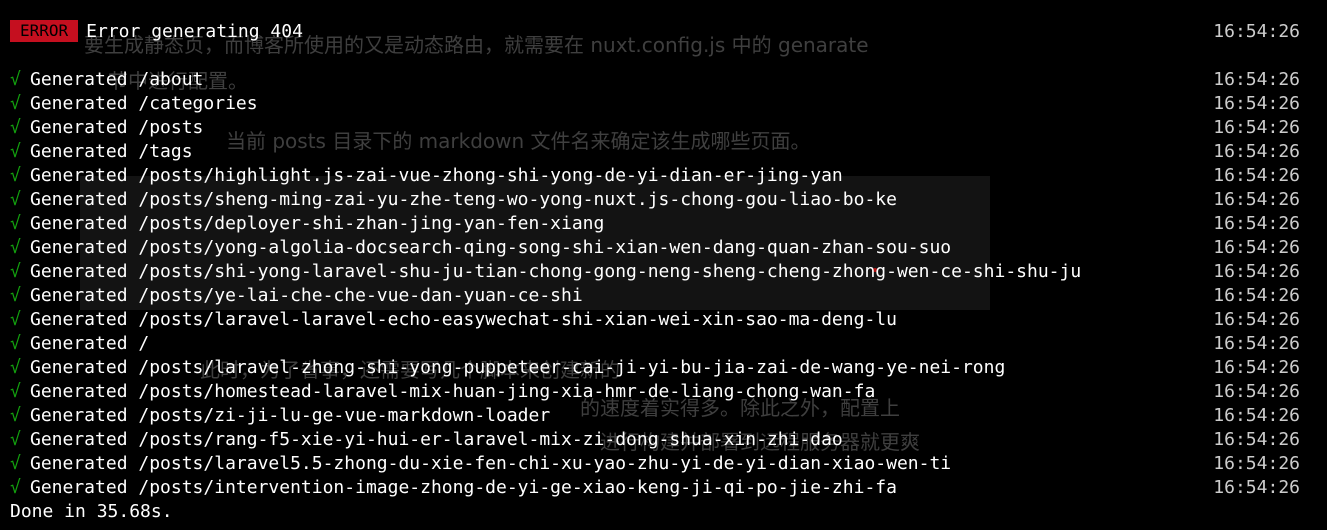  I want to click on generated-message: Generated /posts, so click(117, 127).